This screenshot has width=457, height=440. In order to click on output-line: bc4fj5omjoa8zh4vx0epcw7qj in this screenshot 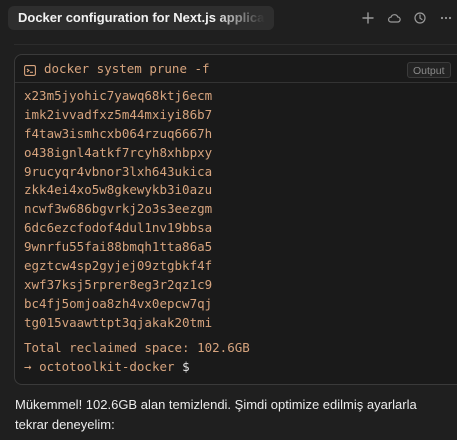, I will do `click(118, 303)`.